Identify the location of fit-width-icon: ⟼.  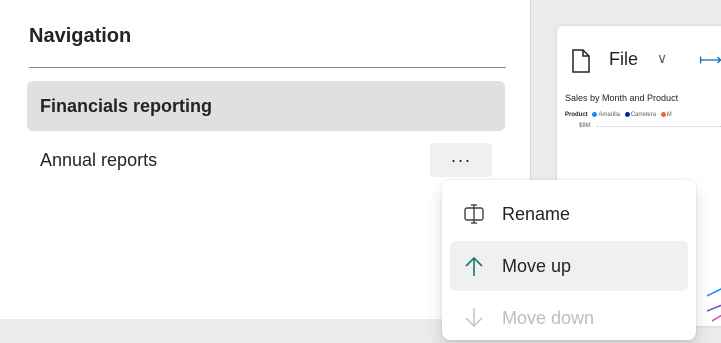
(710, 60).